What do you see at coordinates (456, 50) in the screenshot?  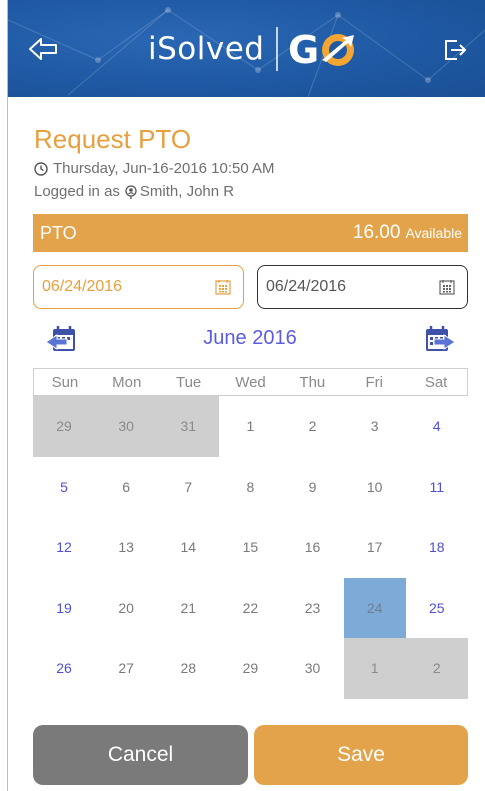 I see `logout-icon` at bounding box center [456, 50].